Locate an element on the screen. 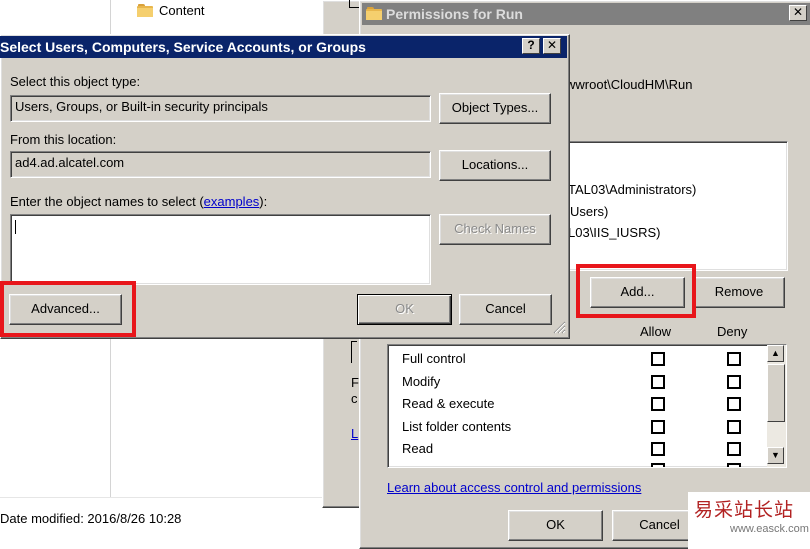 This screenshot has width=810, height=549. explorer-status-date: Date modified: 2016/8/26 10:28 is located at coordinates (91, 518).